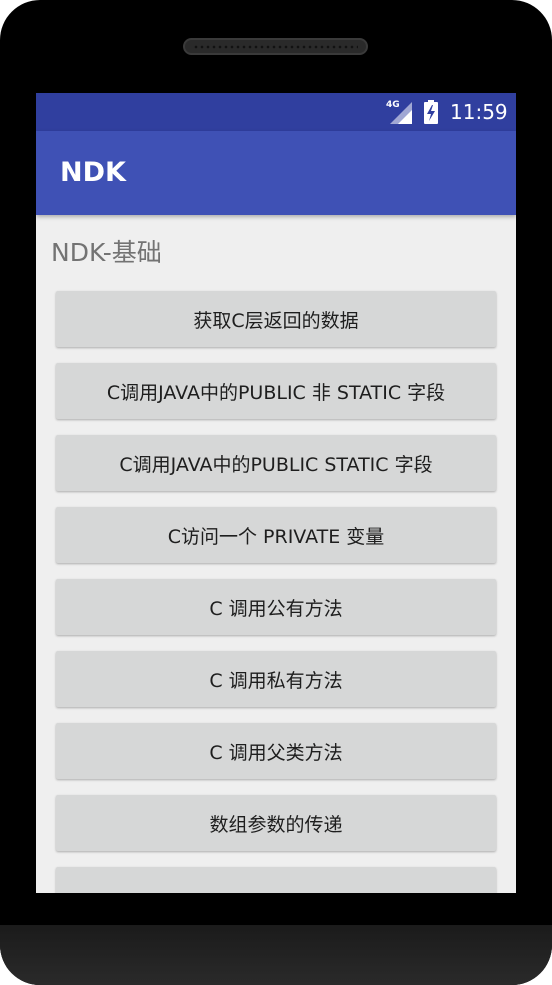 This screenshot has height=985, width=552. I want to click on button-label: 数组参数的传递, so click(276, 824).